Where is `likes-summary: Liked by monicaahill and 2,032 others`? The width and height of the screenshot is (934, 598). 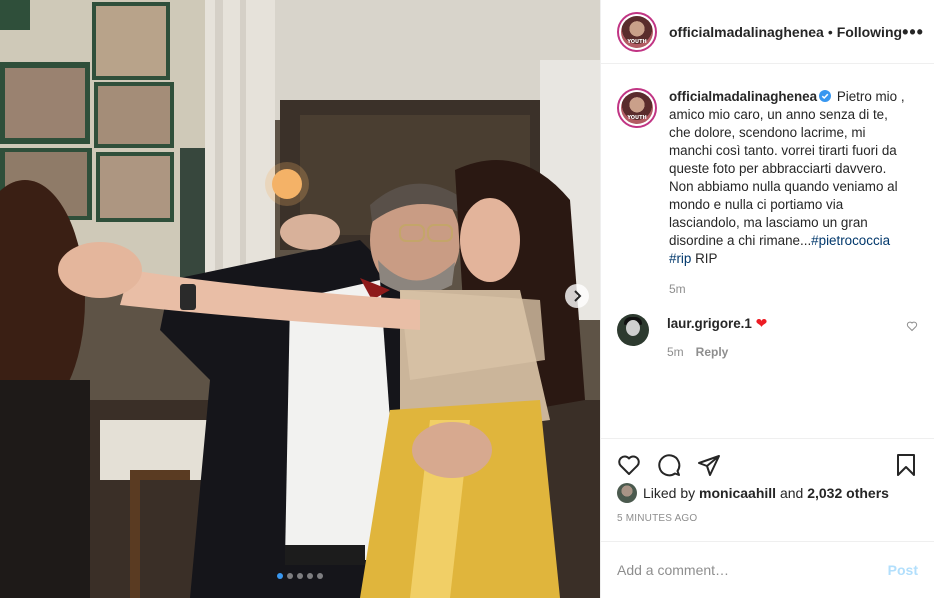 likes-summary: Liked by monicaahill and 2,032 others is located at coordinates (767, 493).